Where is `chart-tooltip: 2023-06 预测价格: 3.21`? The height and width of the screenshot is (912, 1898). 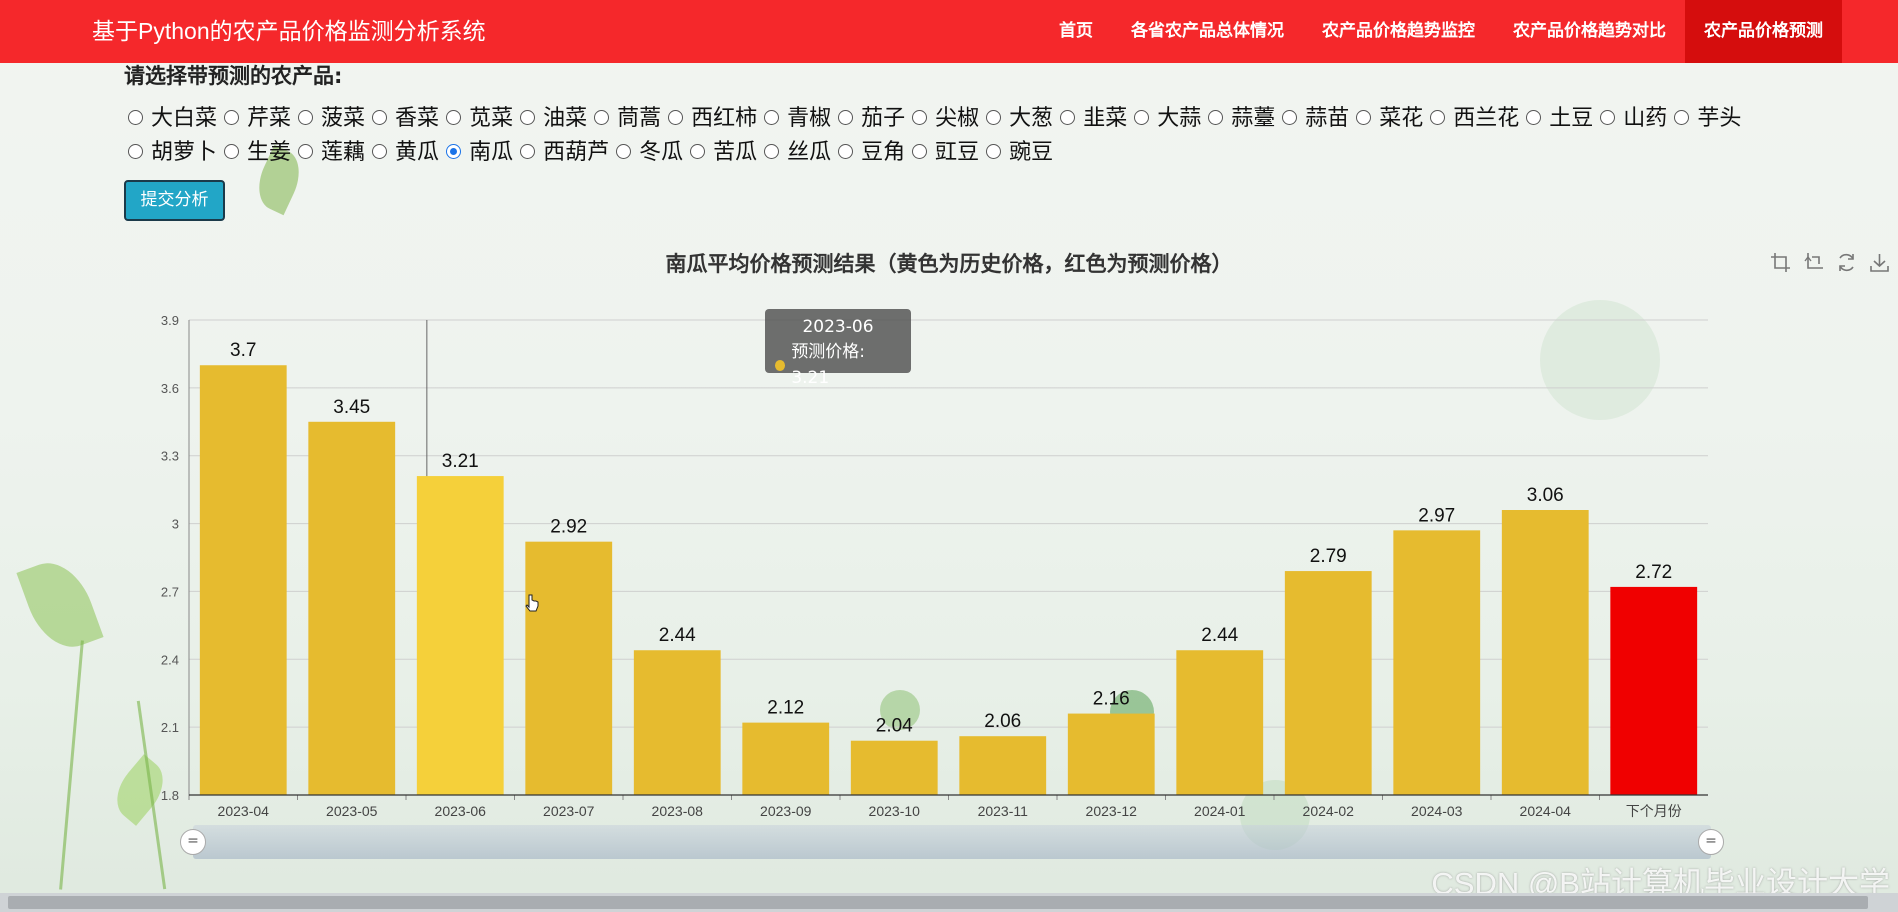
chart-tooltip: 2023-06 预测价格: 3.21 is located at coordinates (838, 348).